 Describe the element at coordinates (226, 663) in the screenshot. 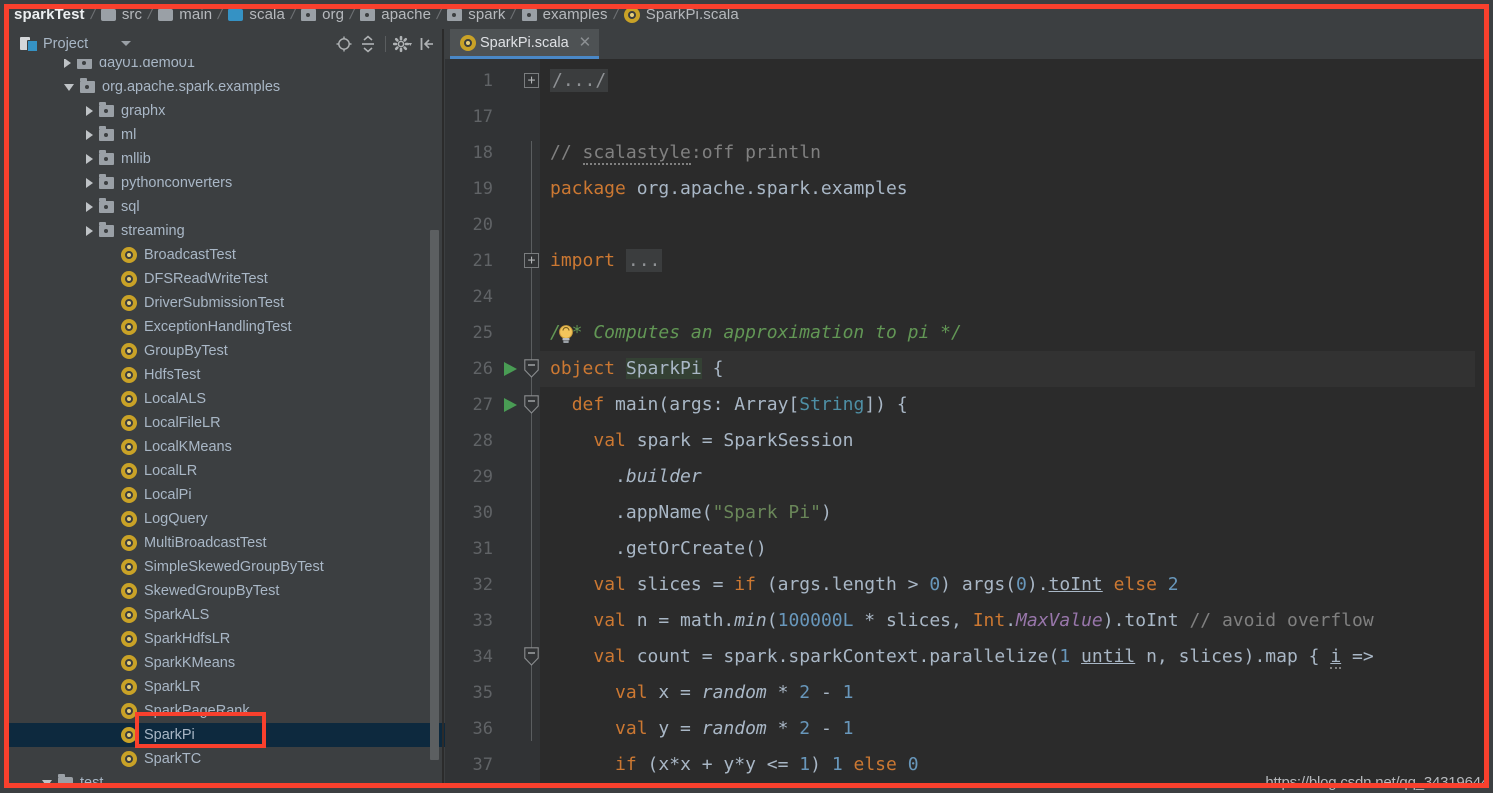

I see `tree-item-sparkkmeans: SparkKMeans` at that location.